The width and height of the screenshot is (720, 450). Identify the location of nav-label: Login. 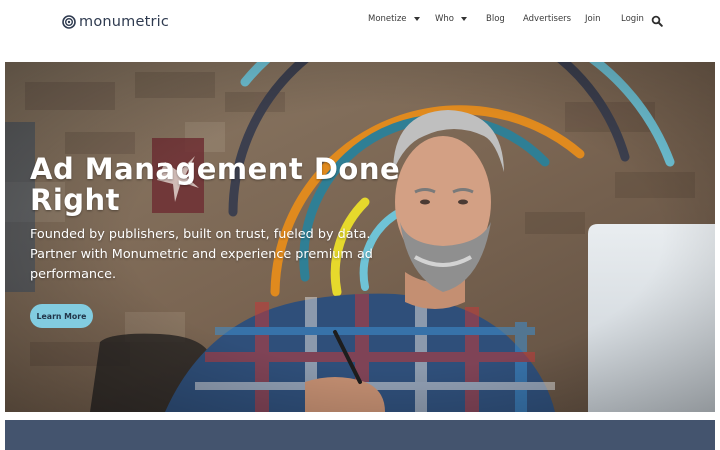
(632, 19).